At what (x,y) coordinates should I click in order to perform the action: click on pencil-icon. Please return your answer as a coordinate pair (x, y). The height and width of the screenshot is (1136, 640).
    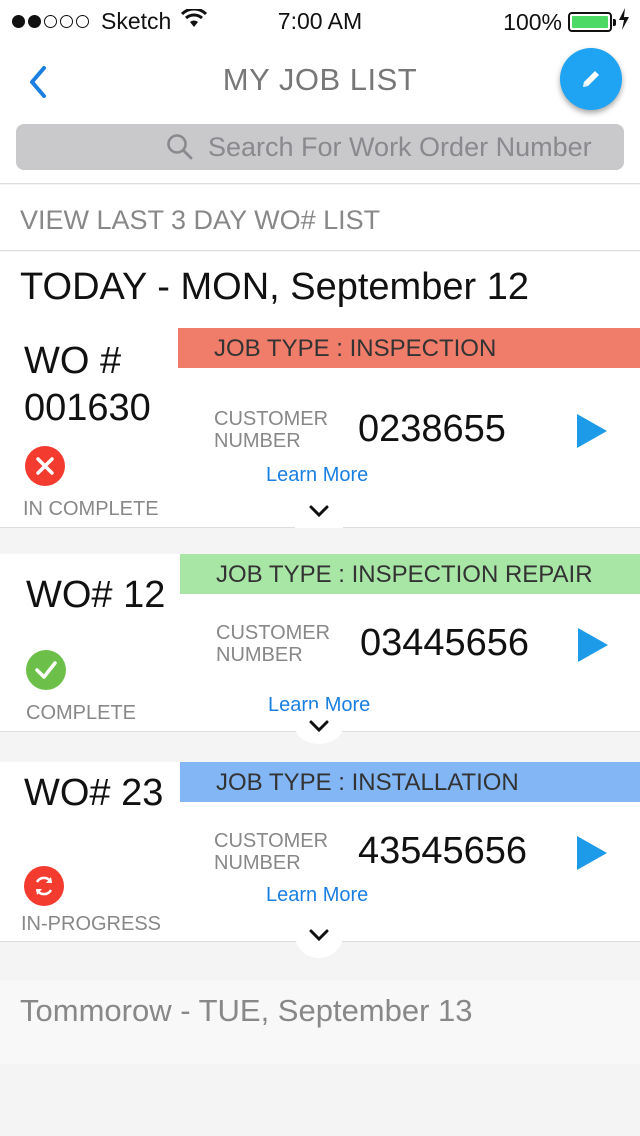
    Looking at the image, I should click on (591, 79).